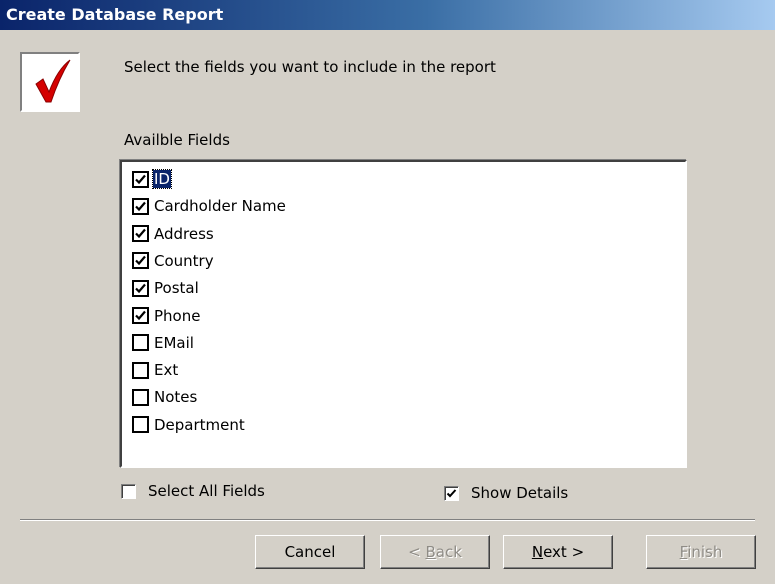 This screenshot has height=584, width=775. I want to click on field-item-cardholder-name: Cardholder Name, so click(209, 206).